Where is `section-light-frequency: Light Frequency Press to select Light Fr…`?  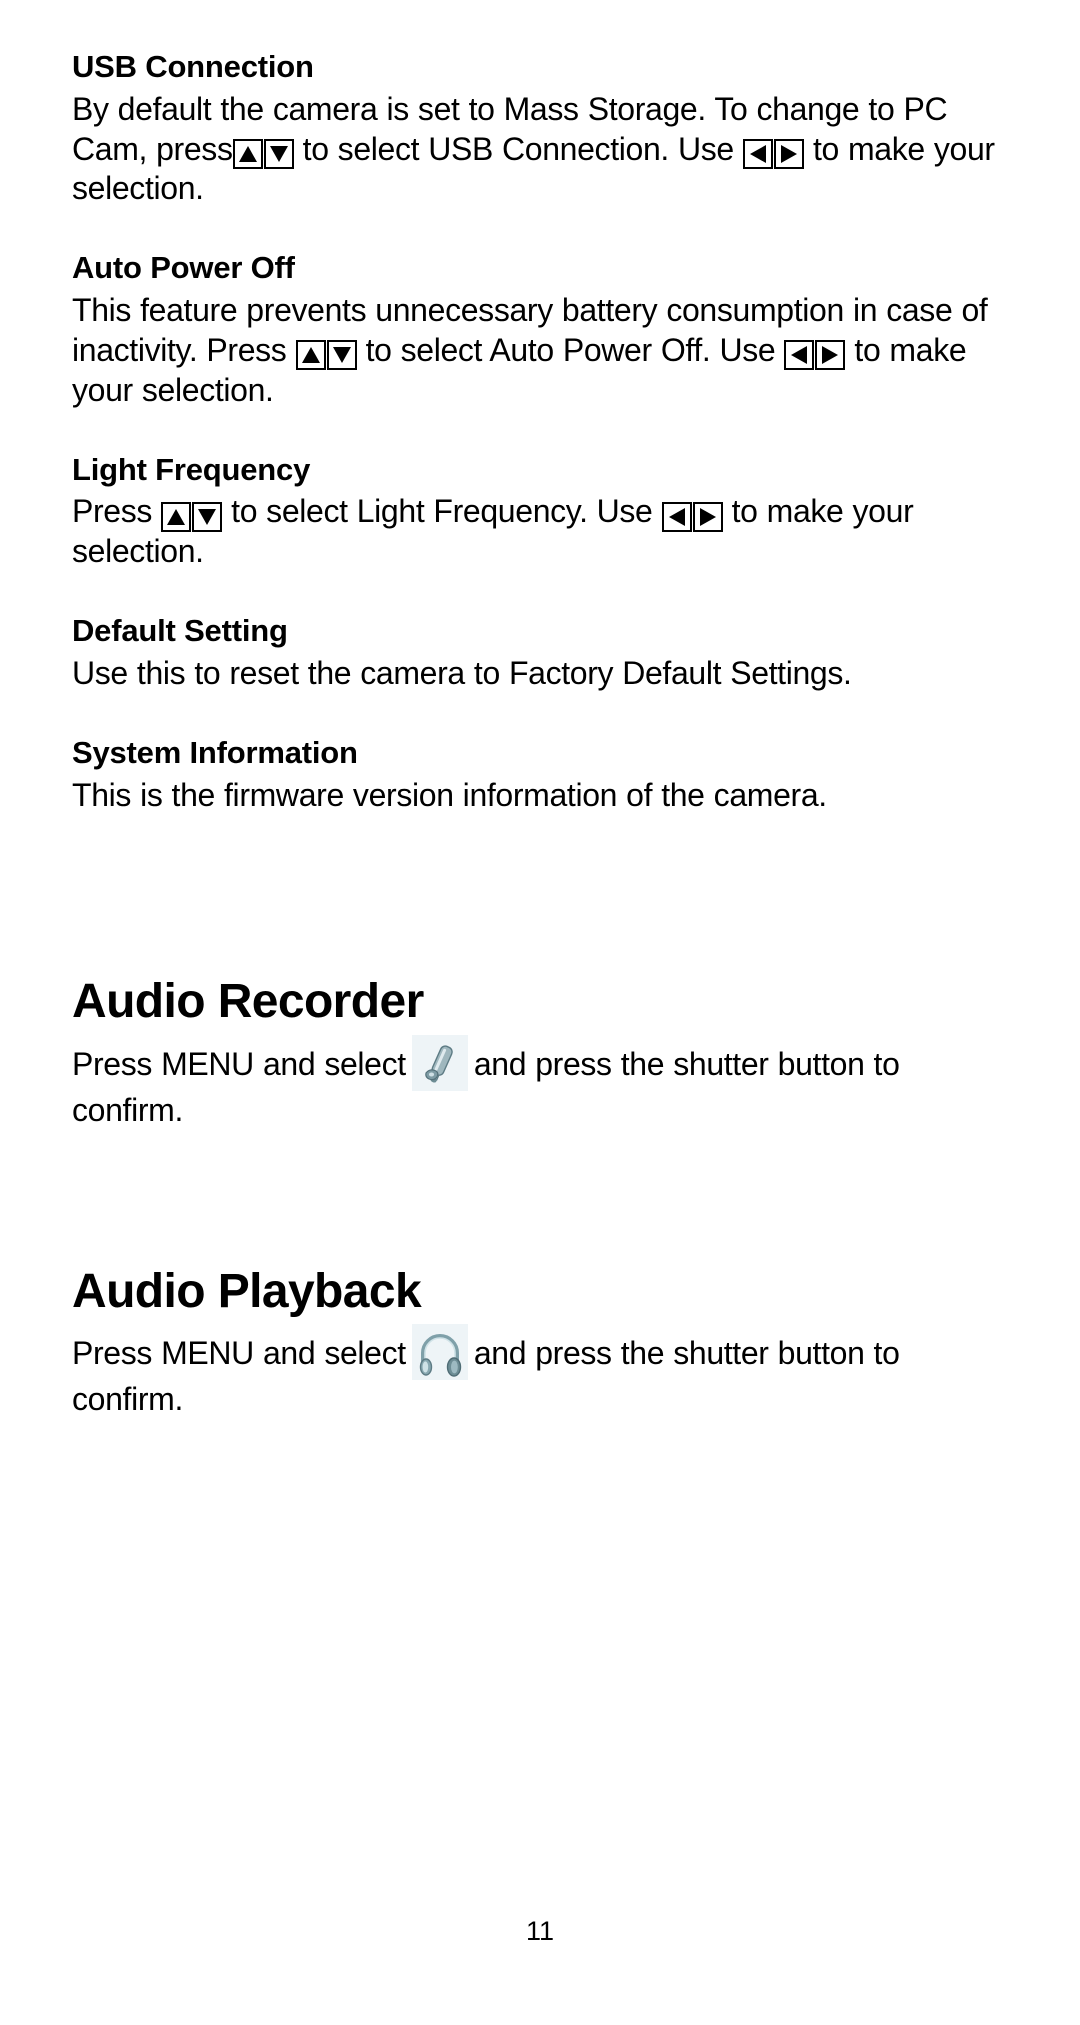 section-light-frequency: Light Frequency Press to select Light Fr… is located at coordinates (540, 511).